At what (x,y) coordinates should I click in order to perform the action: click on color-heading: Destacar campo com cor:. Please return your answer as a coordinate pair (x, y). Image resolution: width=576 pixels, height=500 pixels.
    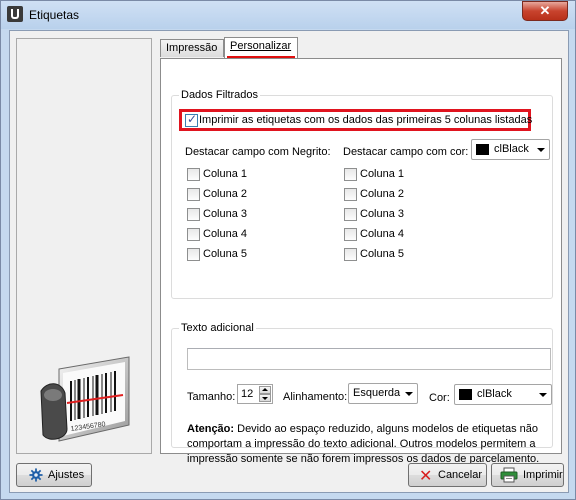
    Looking at the image, I should click on (406, 152).